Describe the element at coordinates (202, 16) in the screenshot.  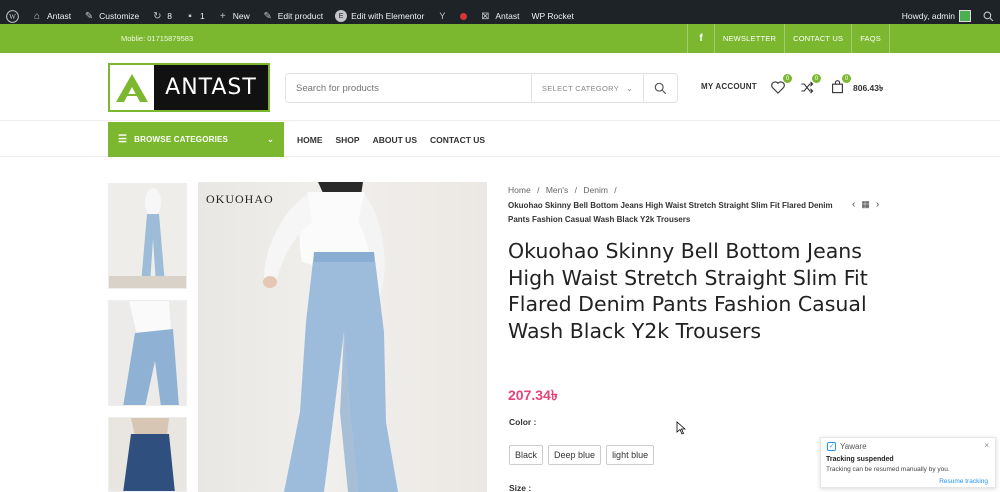
I see `comments-count: 1` at that location.